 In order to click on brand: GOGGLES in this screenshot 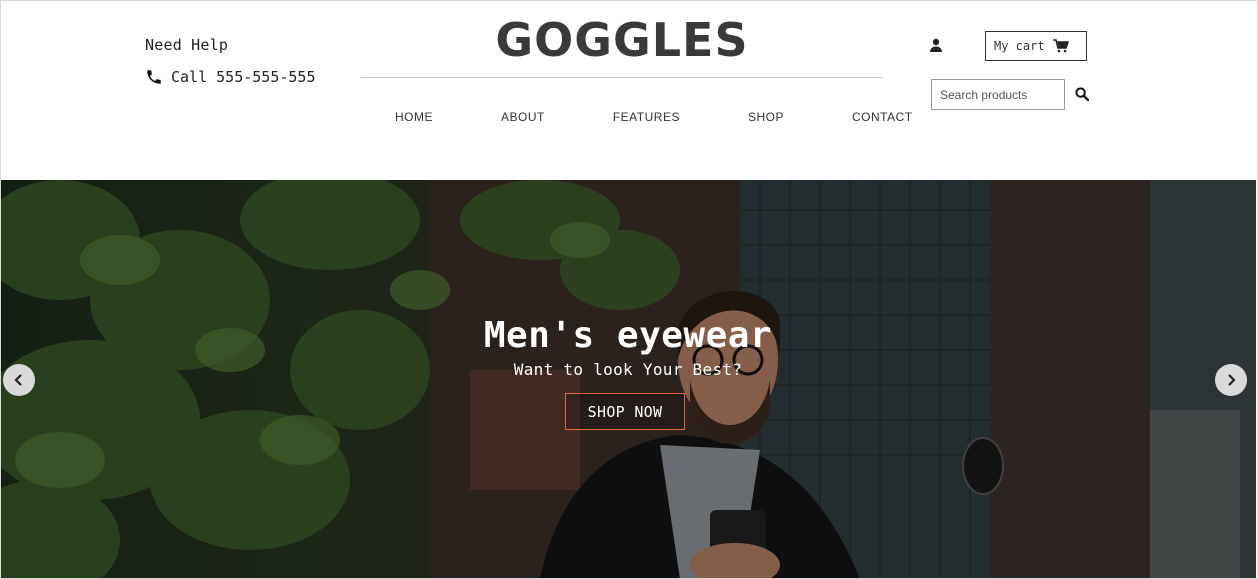, I will do `click(622, 40)`.